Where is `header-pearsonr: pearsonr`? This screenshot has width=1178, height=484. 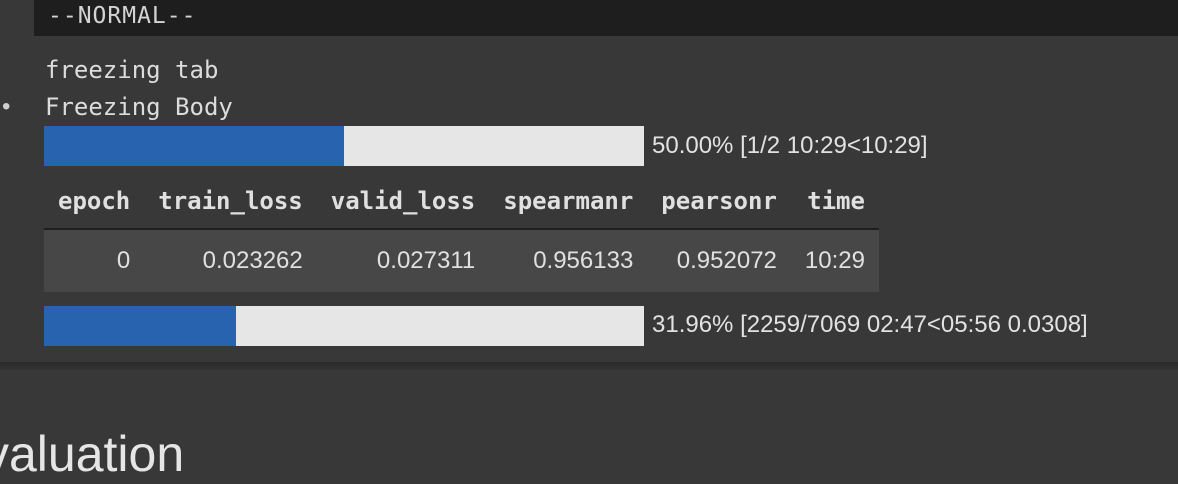
header-pearsonr: pearsonr is located at coordinates (719, 202).